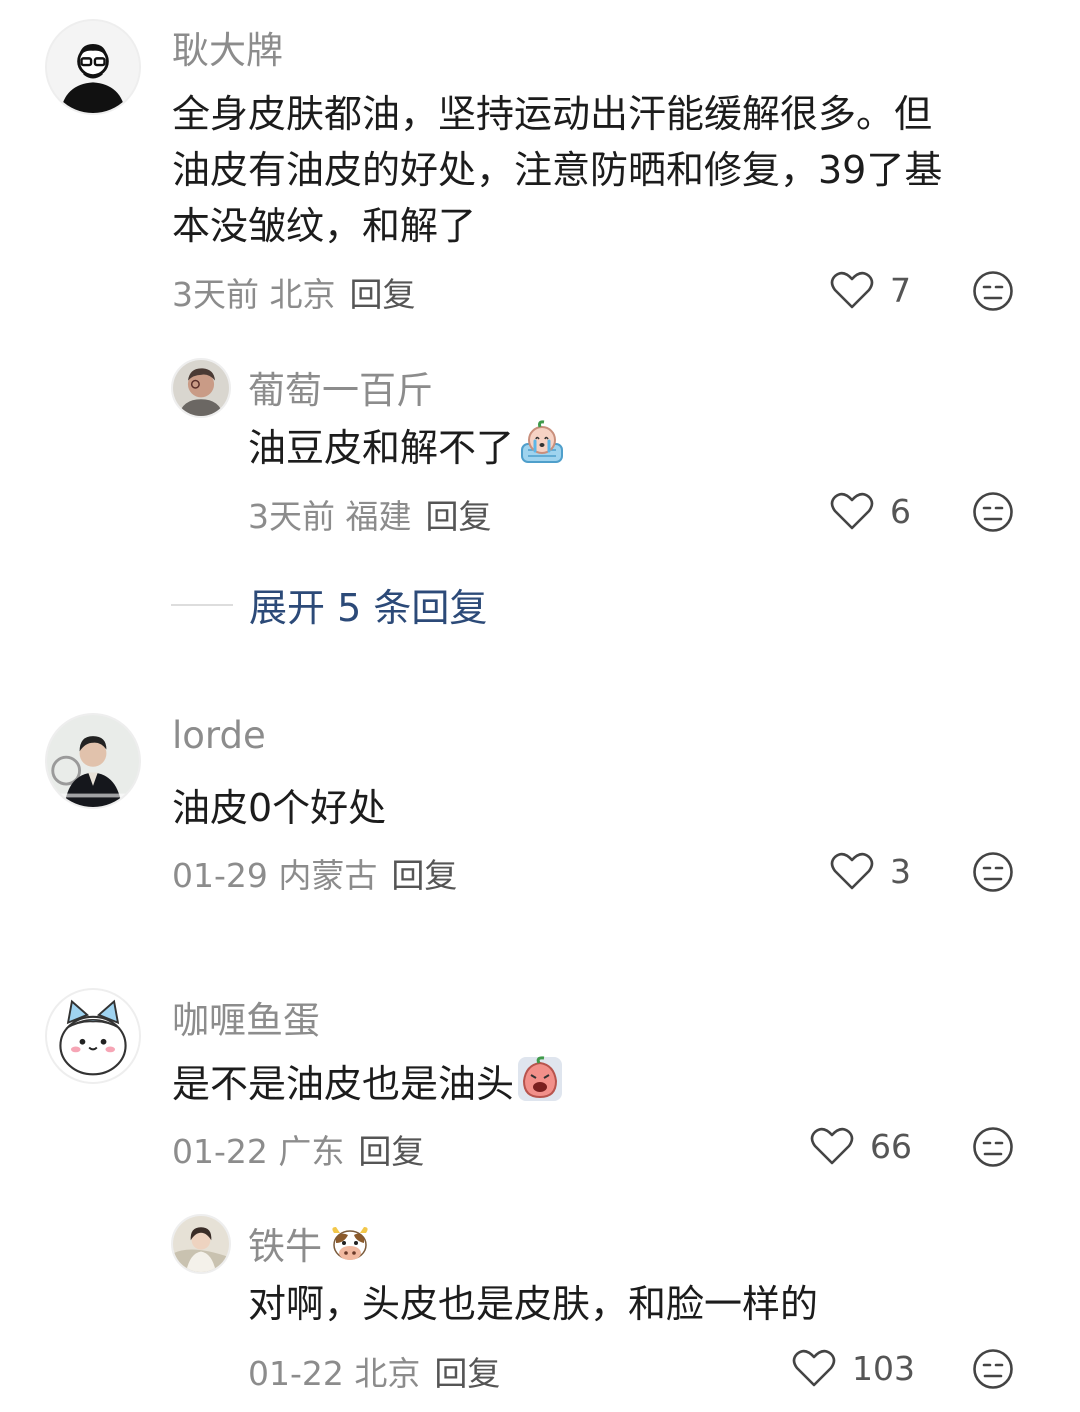 The image size is (1080, 1412). I want to click on like-count: 7, so click(900, 290).